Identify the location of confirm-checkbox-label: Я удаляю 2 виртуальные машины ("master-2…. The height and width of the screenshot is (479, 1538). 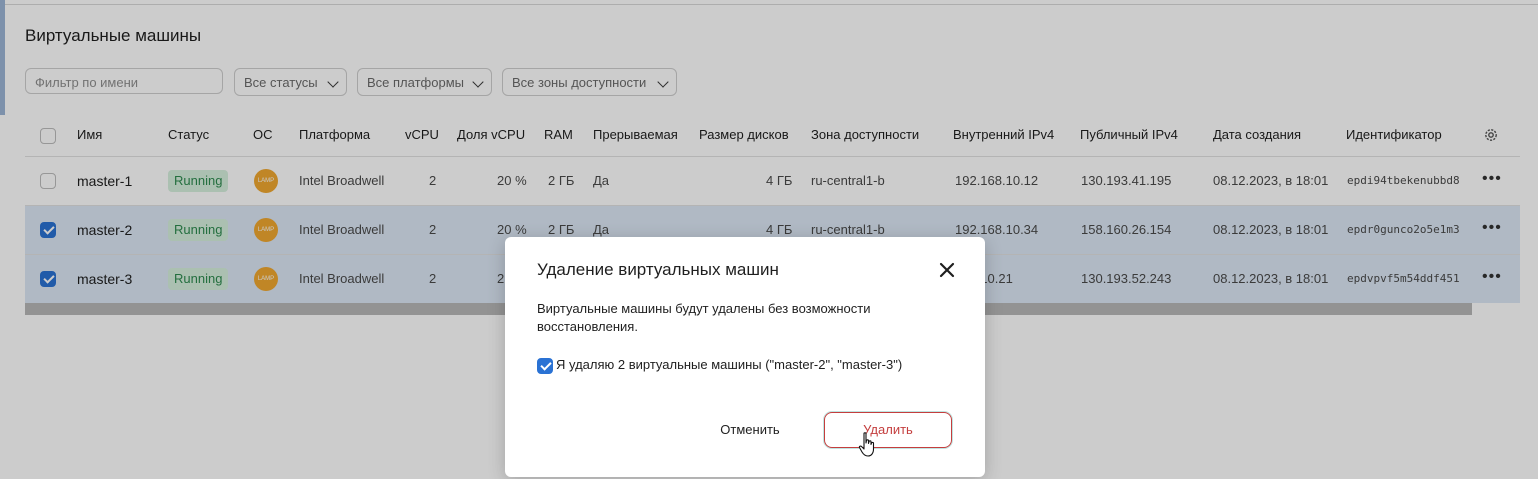
(729, 364).